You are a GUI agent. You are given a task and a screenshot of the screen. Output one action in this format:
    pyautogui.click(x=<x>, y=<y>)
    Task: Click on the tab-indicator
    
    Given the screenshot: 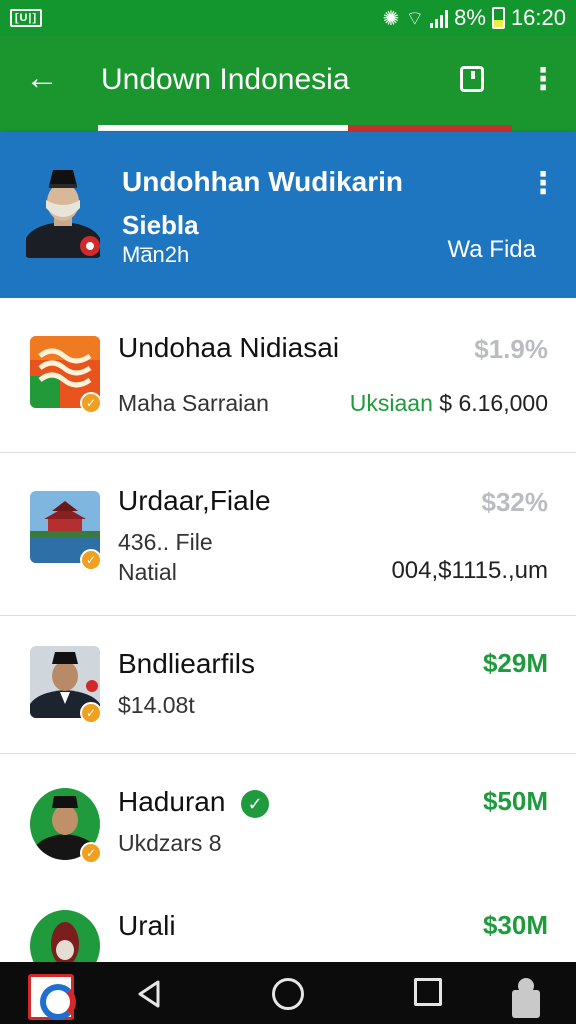 What is the action you would take?
    pyautogui.click(x=223, y=128)
    